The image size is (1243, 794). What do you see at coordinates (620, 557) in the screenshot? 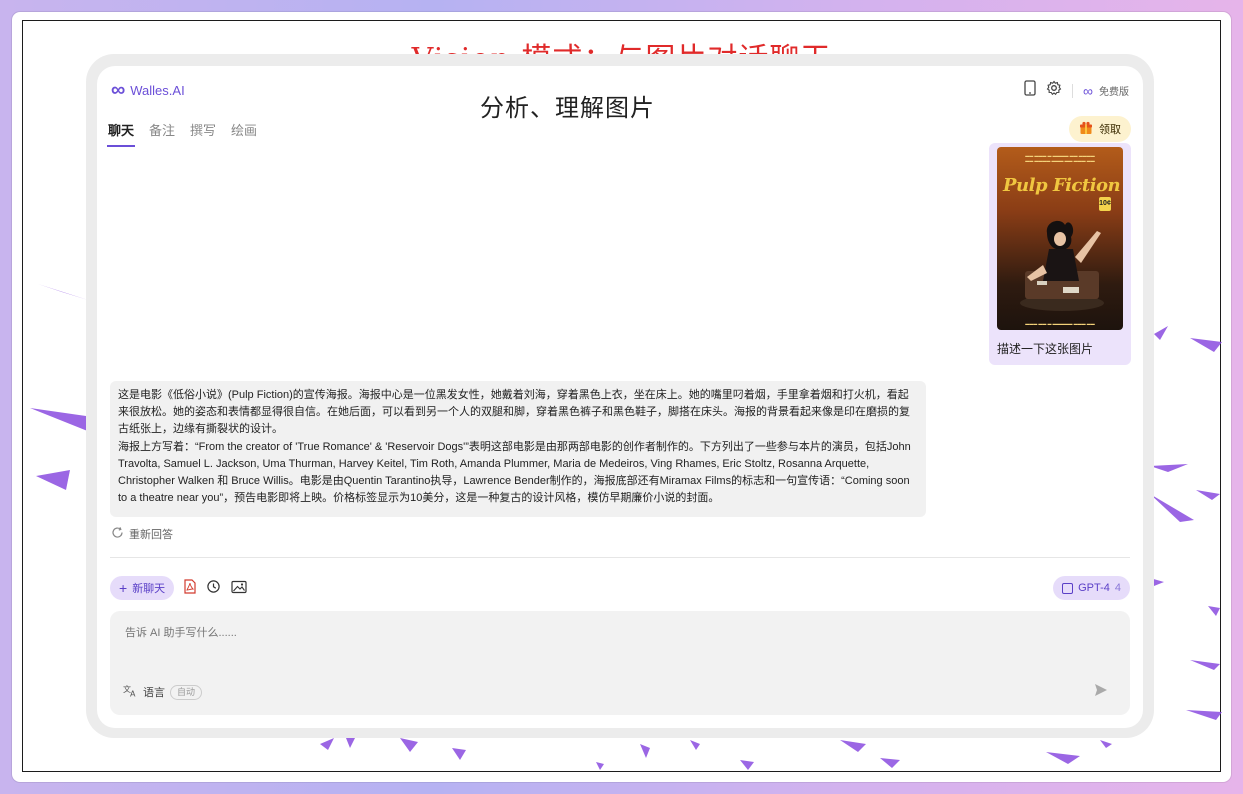
I see `content-divider` at bounding box center [620, 557].